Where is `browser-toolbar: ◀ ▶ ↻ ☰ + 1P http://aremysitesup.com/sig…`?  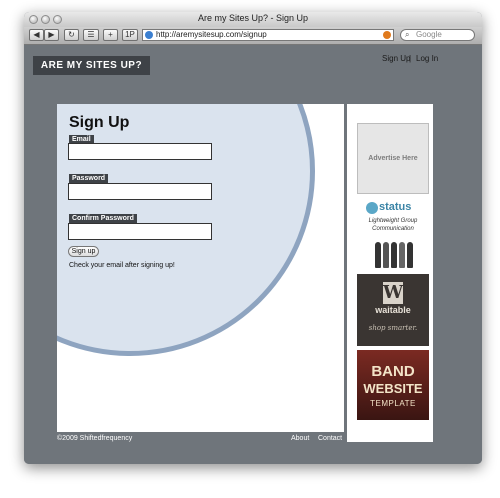 browser-toolbar: ◀ ▶ ↻ ☰ + 1P http://aremysitesup.com/sig… is located at coordinates (253, 36).